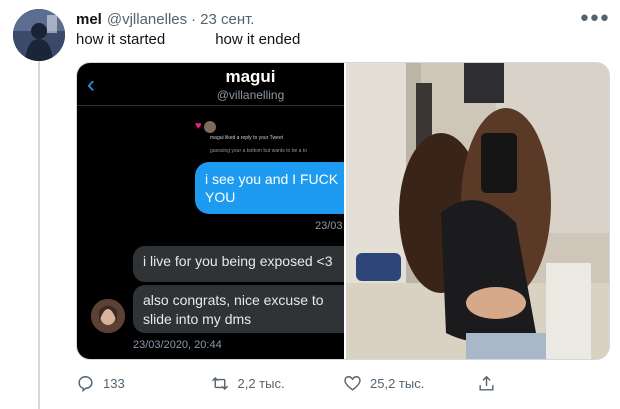  I want to click on thread-line, so click(39, 234).